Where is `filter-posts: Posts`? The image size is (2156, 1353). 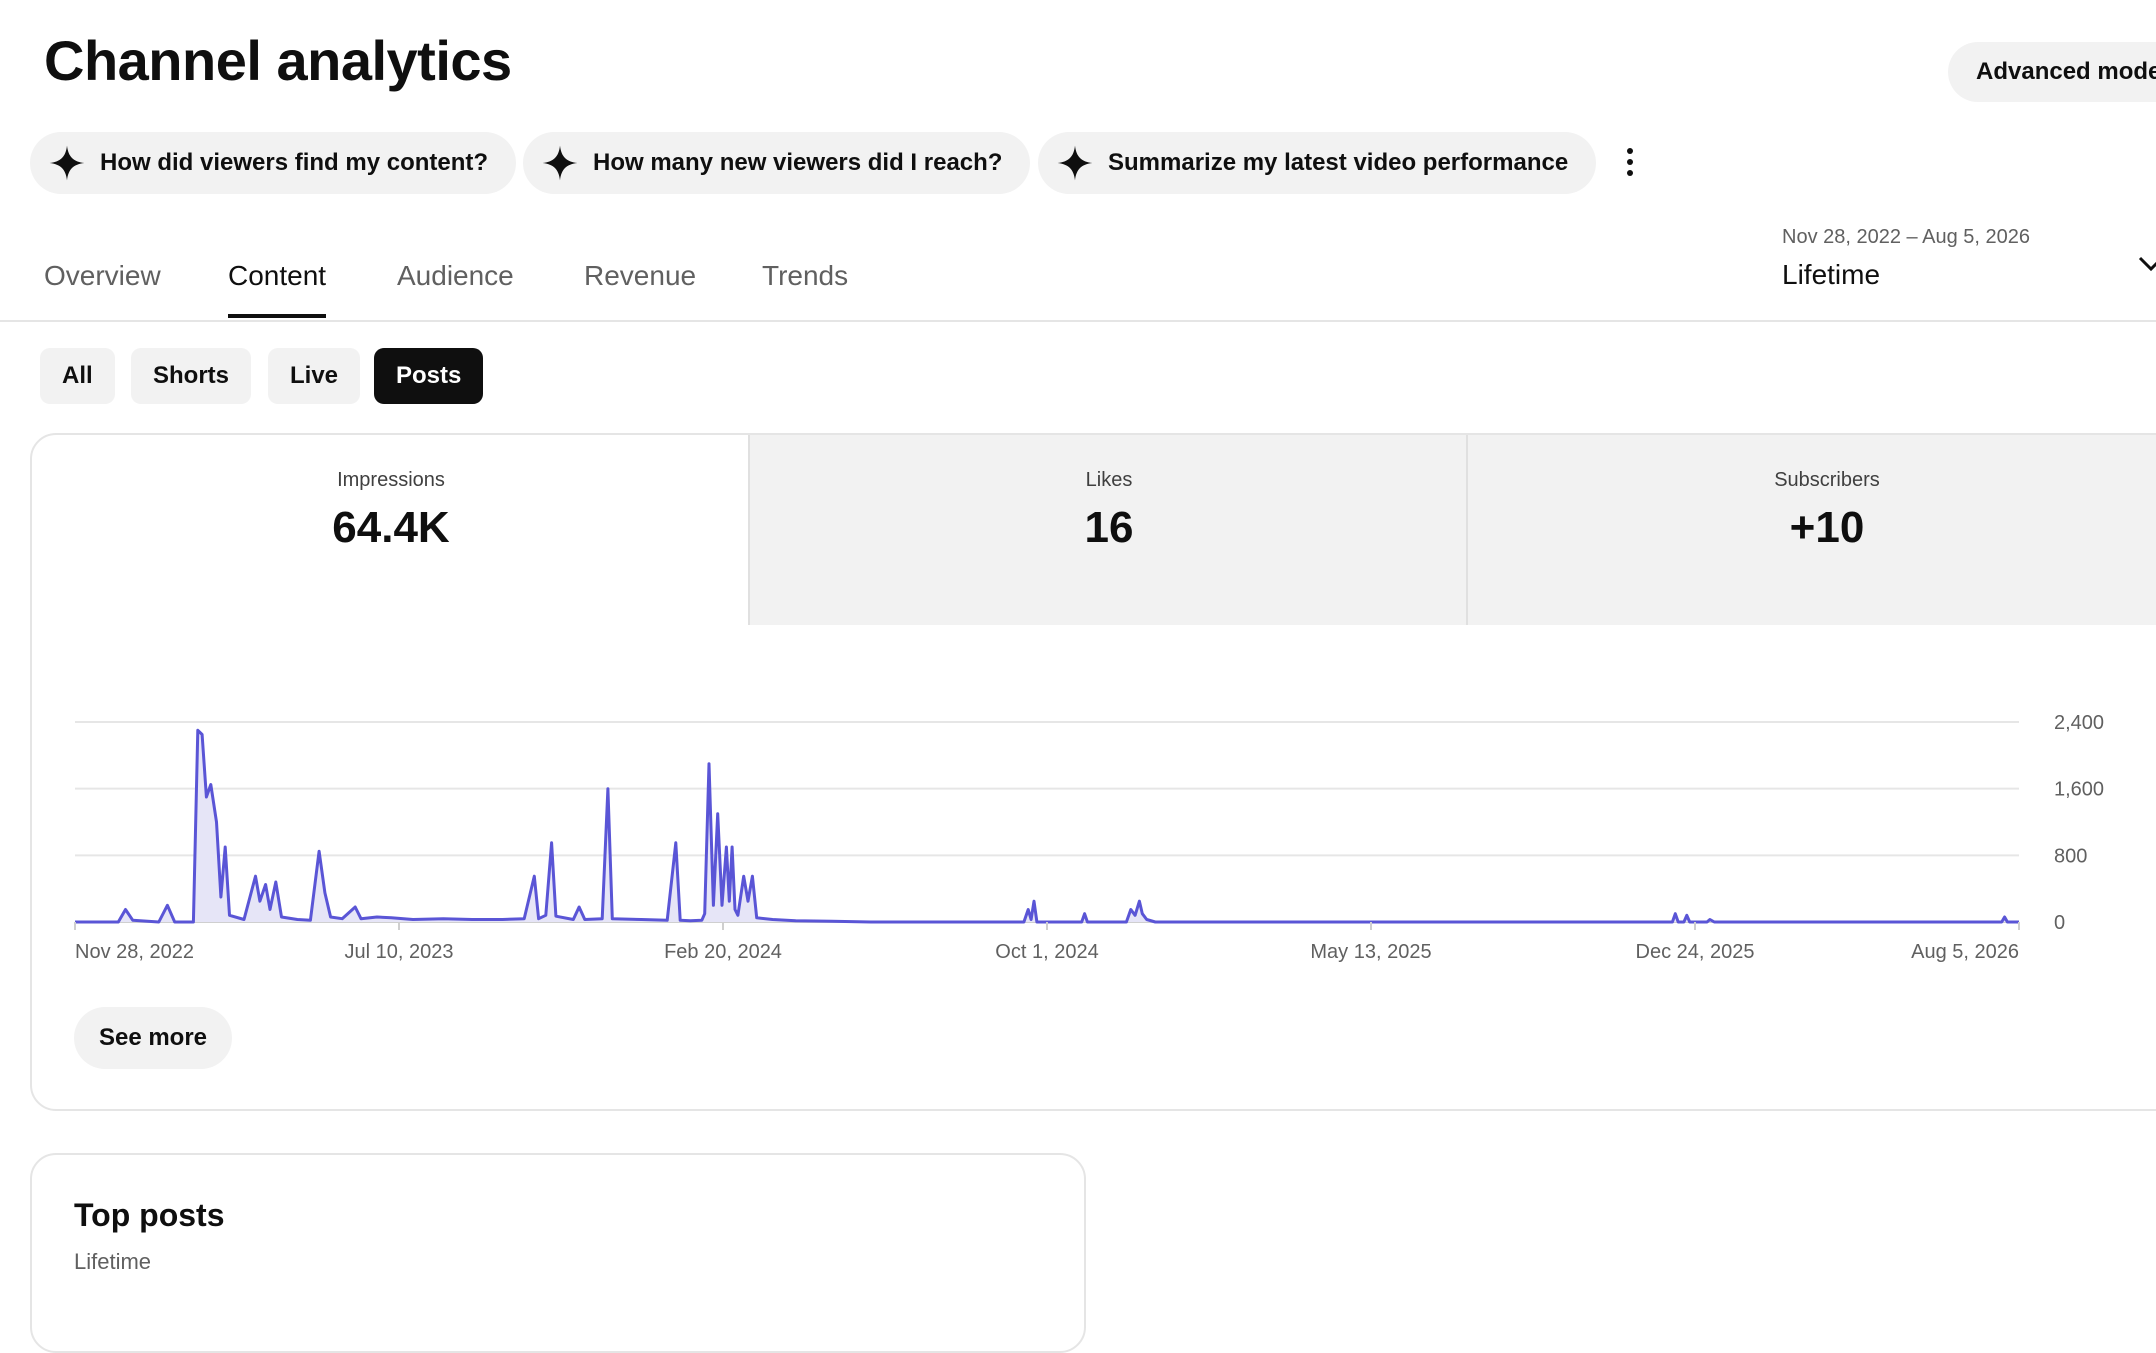
filter-posts: Posts is located at coordinates (429, 376).